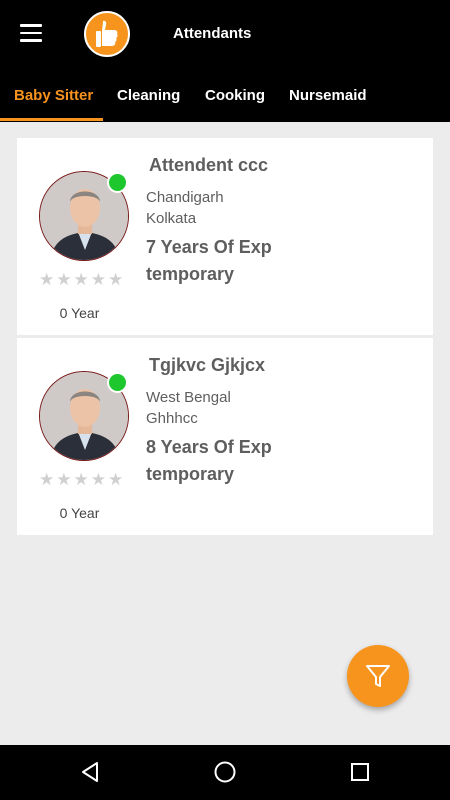 The image size is (450, 800). I want to click on back-triangle-icon, so click(90, 772).